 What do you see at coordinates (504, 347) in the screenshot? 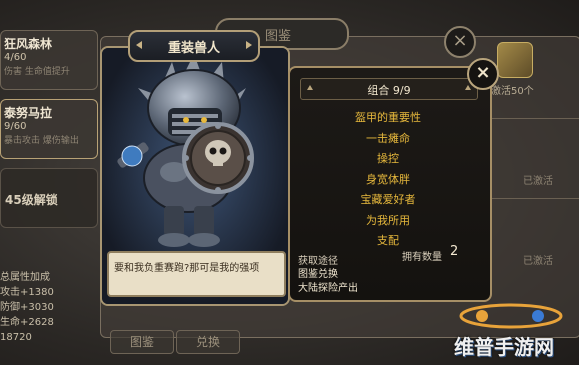
I see `watermark-text: 维普手游网` at bounding box center [504, 347].